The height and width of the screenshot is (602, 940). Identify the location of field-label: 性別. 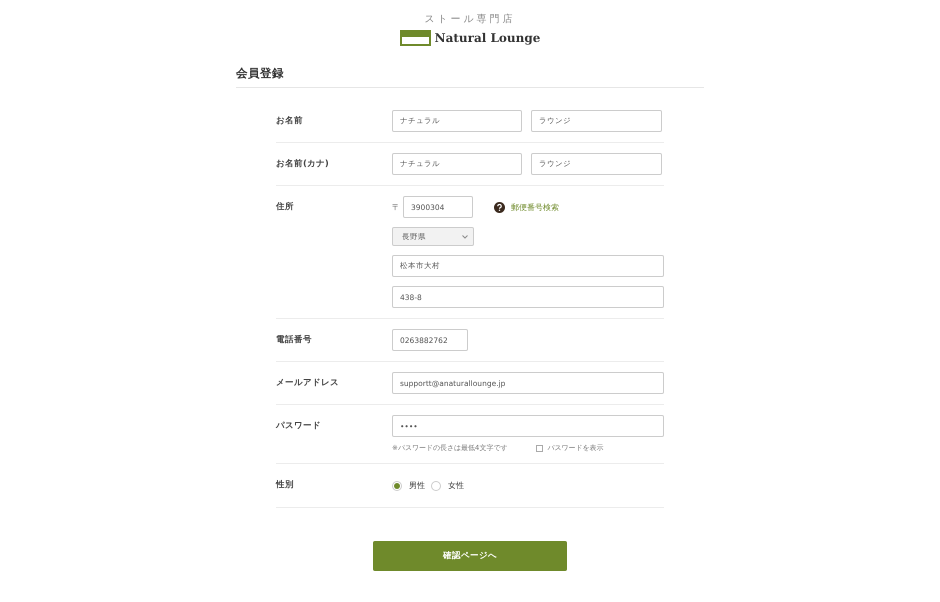
(285, 485).